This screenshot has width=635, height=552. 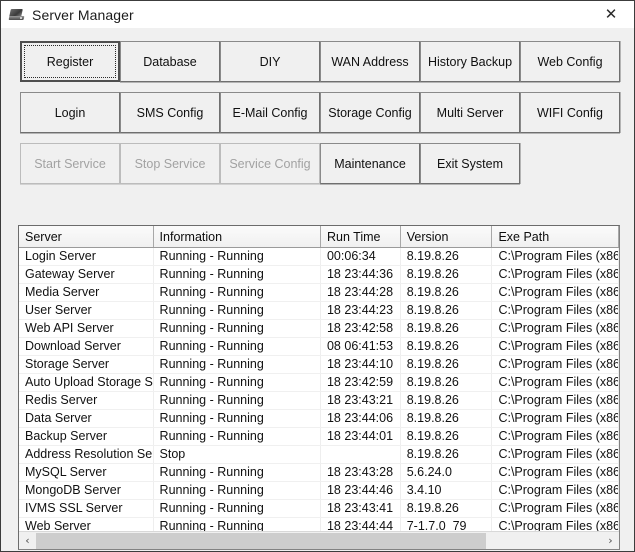 What do you see at coordinates (86, 274) in the screenshot?
I see `cell-server: Gateway Server` at bounding box center [86, 274].